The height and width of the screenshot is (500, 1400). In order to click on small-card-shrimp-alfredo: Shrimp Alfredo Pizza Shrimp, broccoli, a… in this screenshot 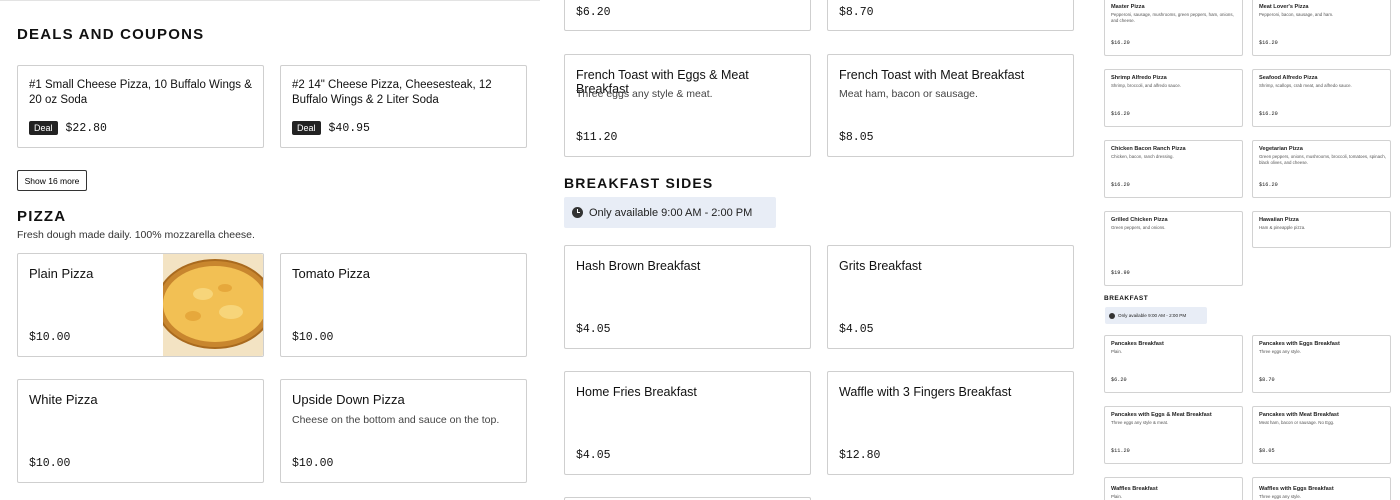, I will do `click(1173, 98)`.